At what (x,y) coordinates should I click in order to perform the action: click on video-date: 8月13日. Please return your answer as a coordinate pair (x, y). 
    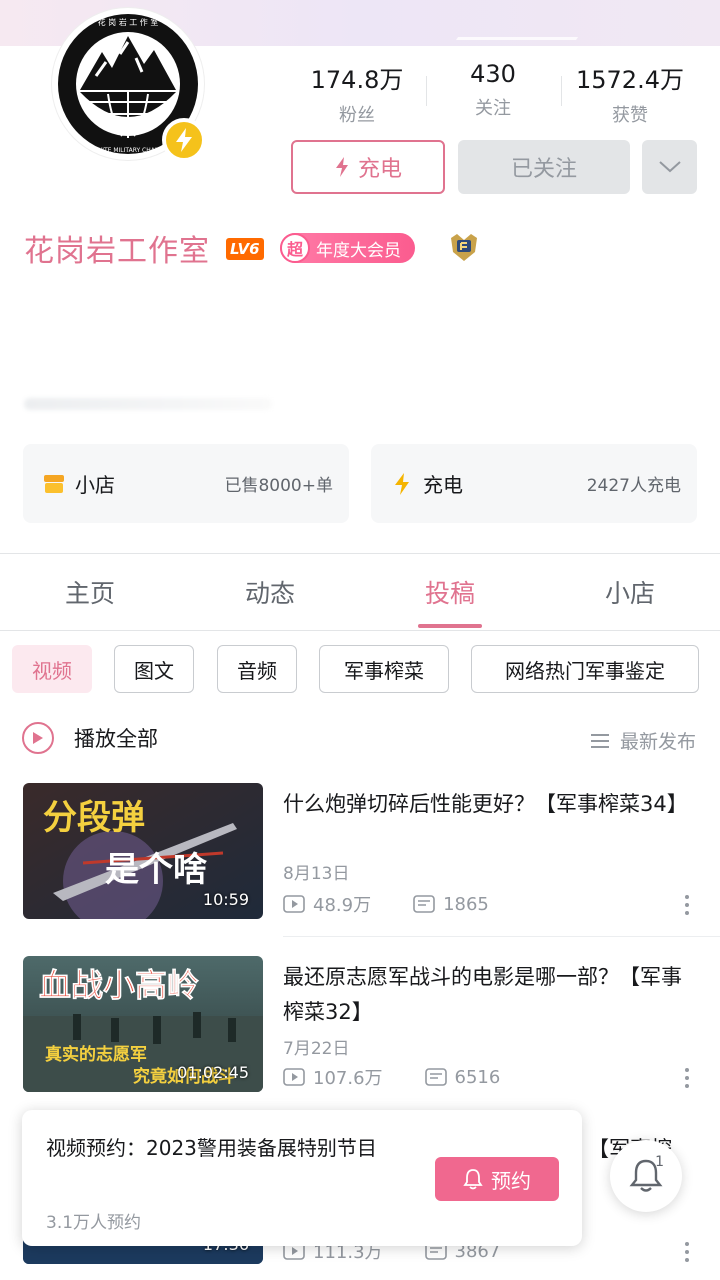
    Looking at the image, I should click on (316, 874).